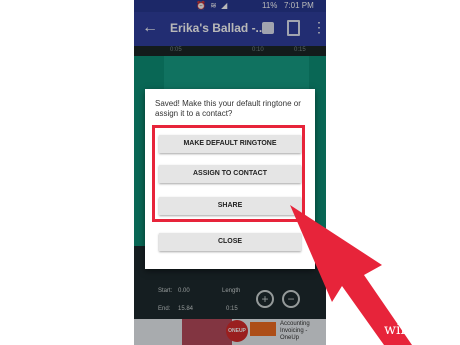  What do you see at coordinates (415, 330) in the screenshot?
I see `watermark: wikiHow` at bounding box center [415, 330].